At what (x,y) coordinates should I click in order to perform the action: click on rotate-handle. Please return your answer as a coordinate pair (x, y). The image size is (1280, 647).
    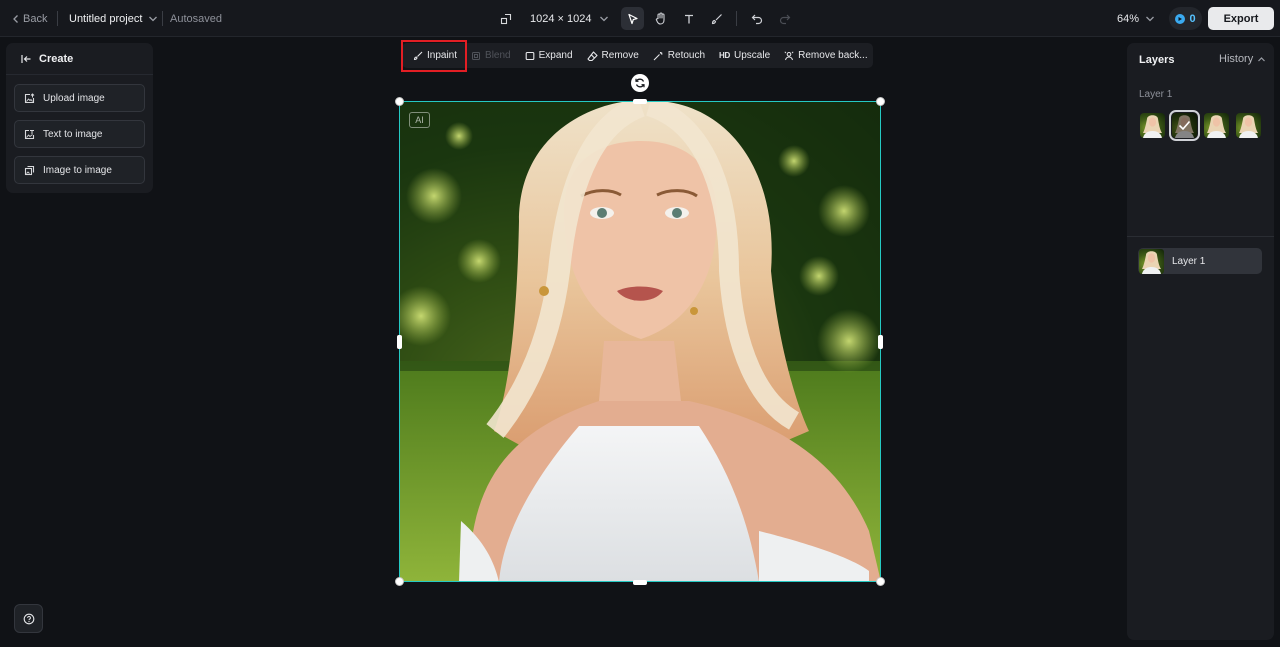
    Looking at the image, I should click on (640, 83).